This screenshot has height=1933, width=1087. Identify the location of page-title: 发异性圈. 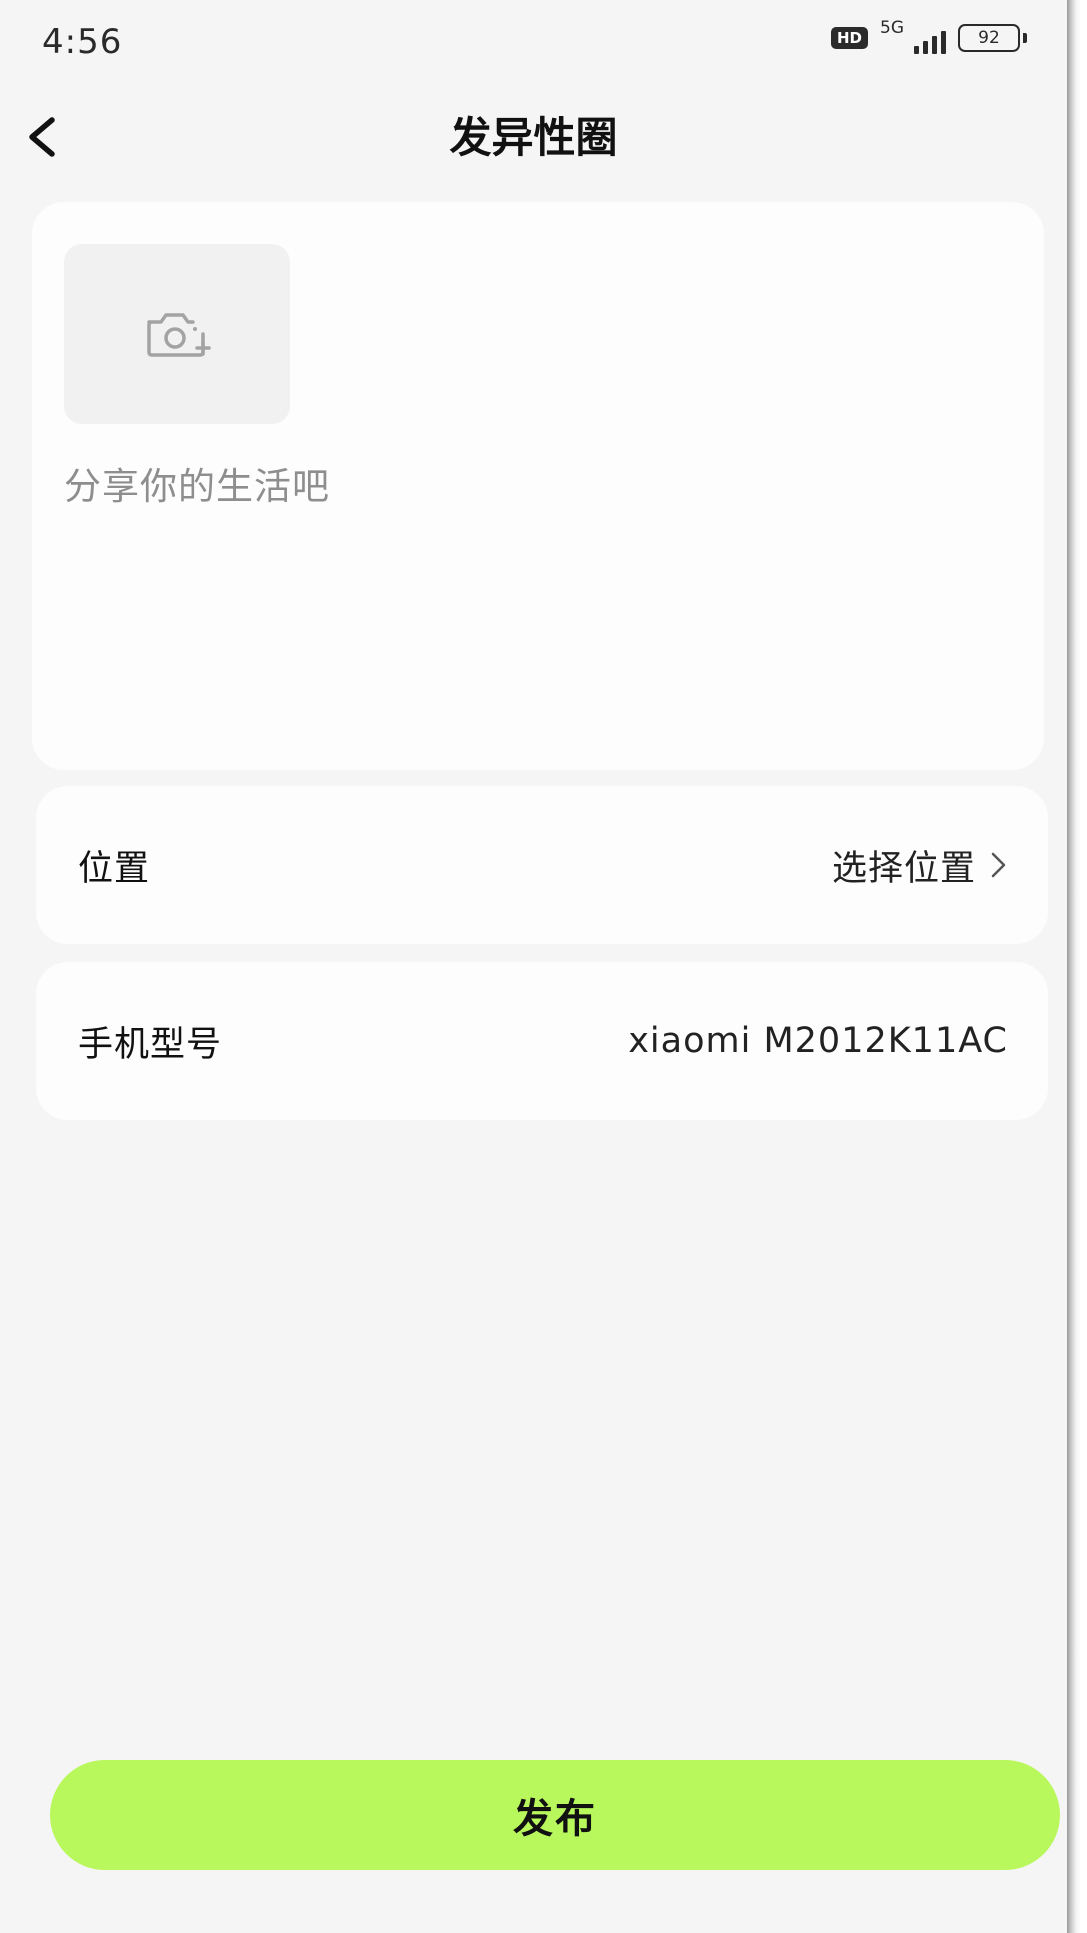
(533, 137).